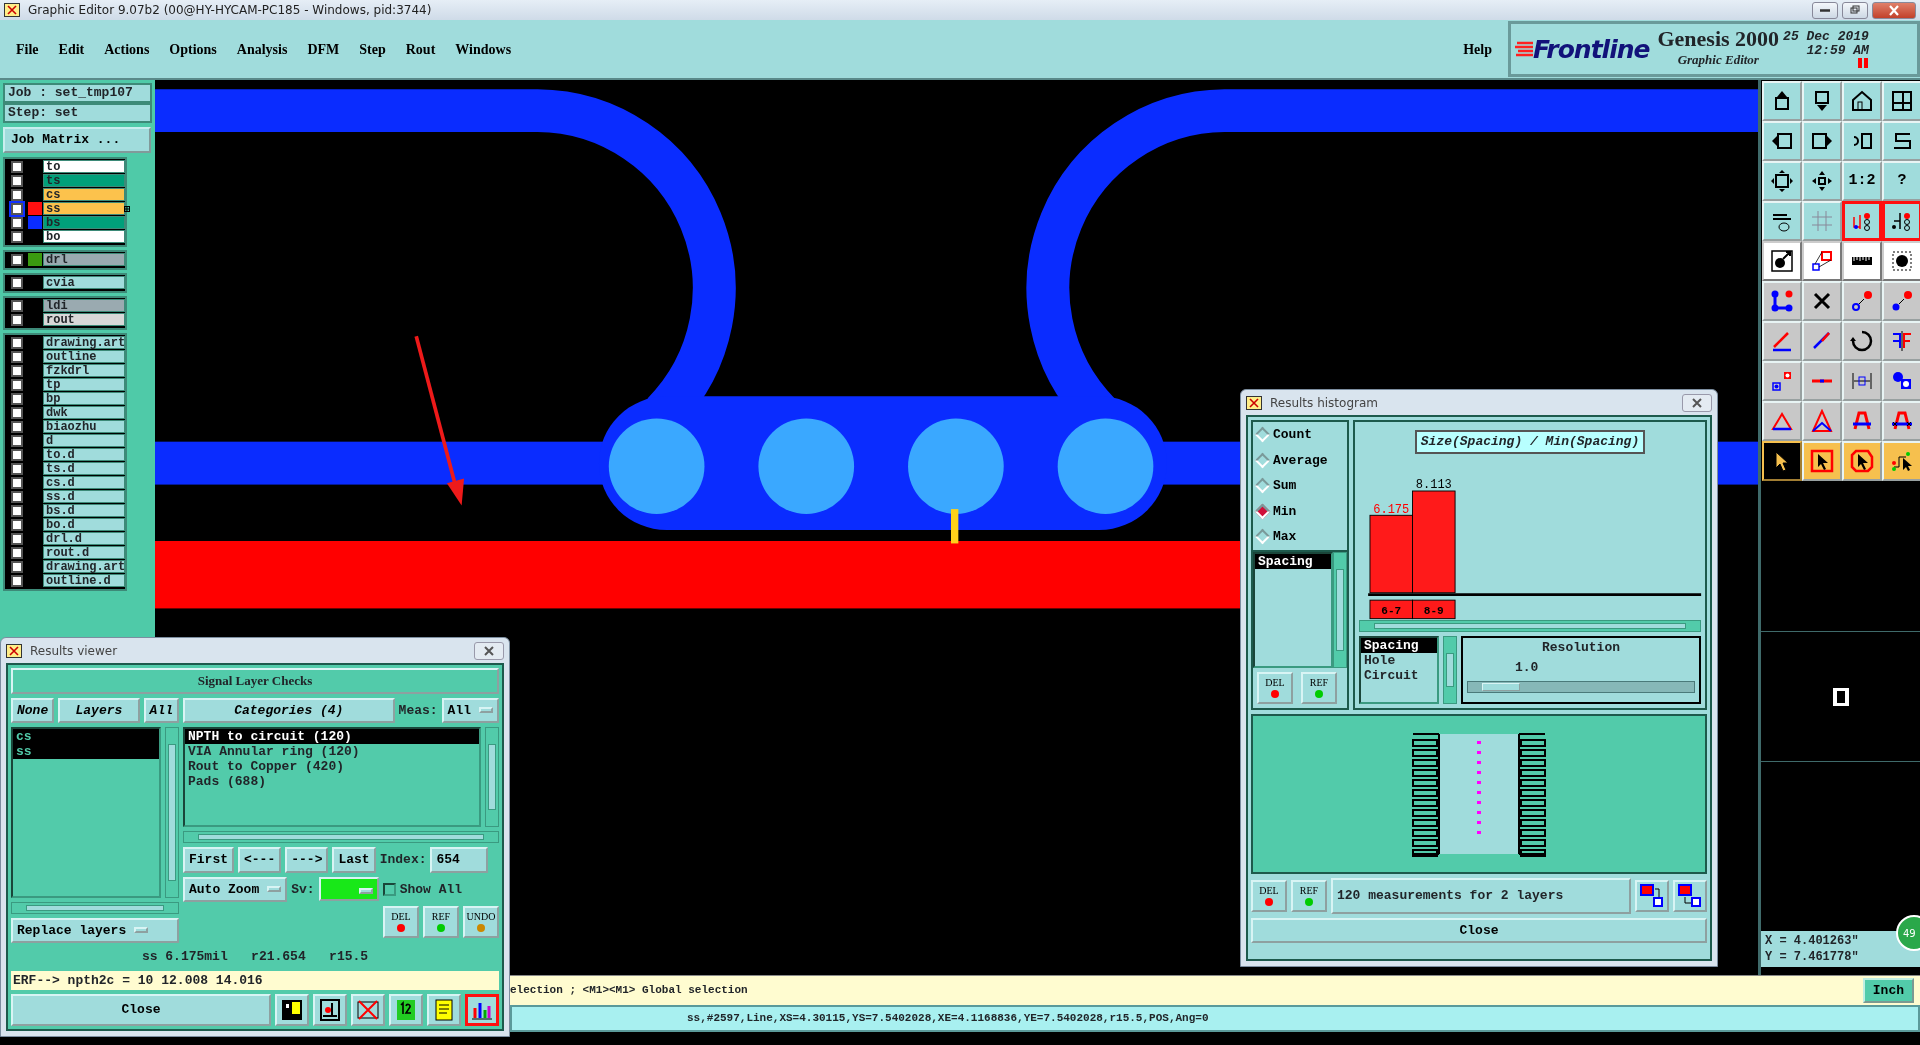 The image size is (1920, 1045). What do you see at coordinates (332, 736) in the screenshot?
I see `category-item: NPTH to circuit (120)` at bounding box center [332, 736].